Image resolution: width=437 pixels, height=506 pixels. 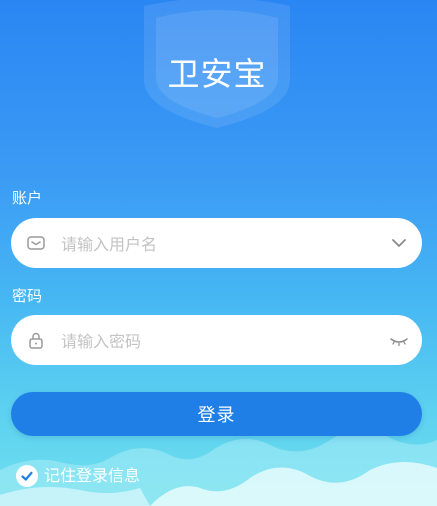 I want to click on mail-icon, so click(x=36, y=243).